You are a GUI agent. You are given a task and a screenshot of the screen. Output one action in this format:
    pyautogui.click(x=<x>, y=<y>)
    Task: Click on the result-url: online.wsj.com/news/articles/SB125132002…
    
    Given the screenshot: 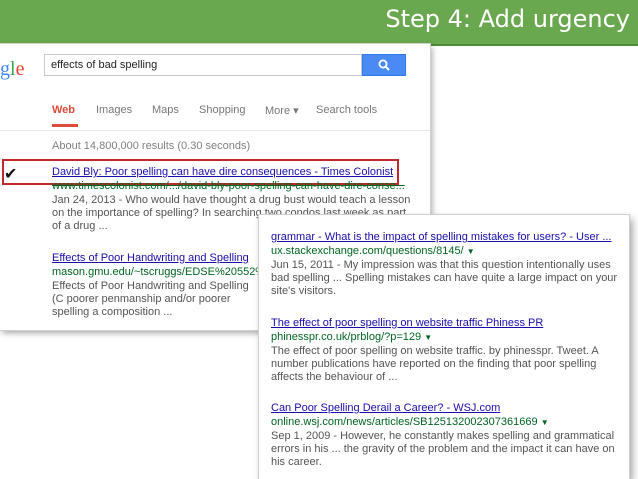 What is the action you would take?
    pyautogui.click(x=410, y=422)
    